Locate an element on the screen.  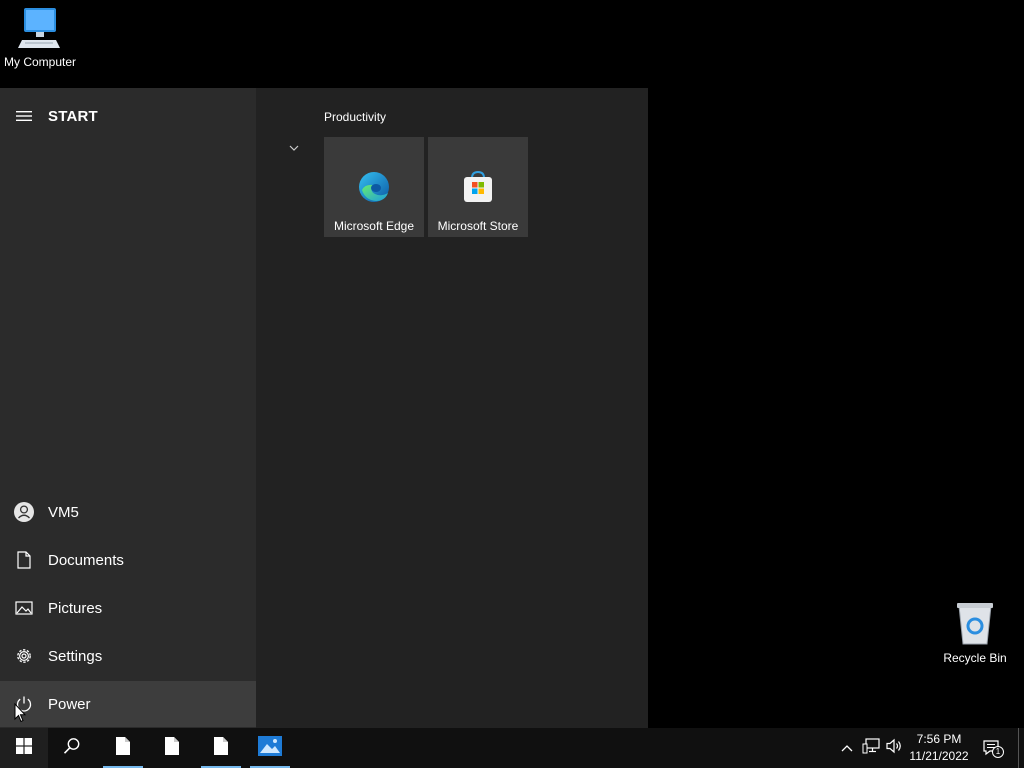
tile-group-title: Productivity is located at coordinates (355, 117).